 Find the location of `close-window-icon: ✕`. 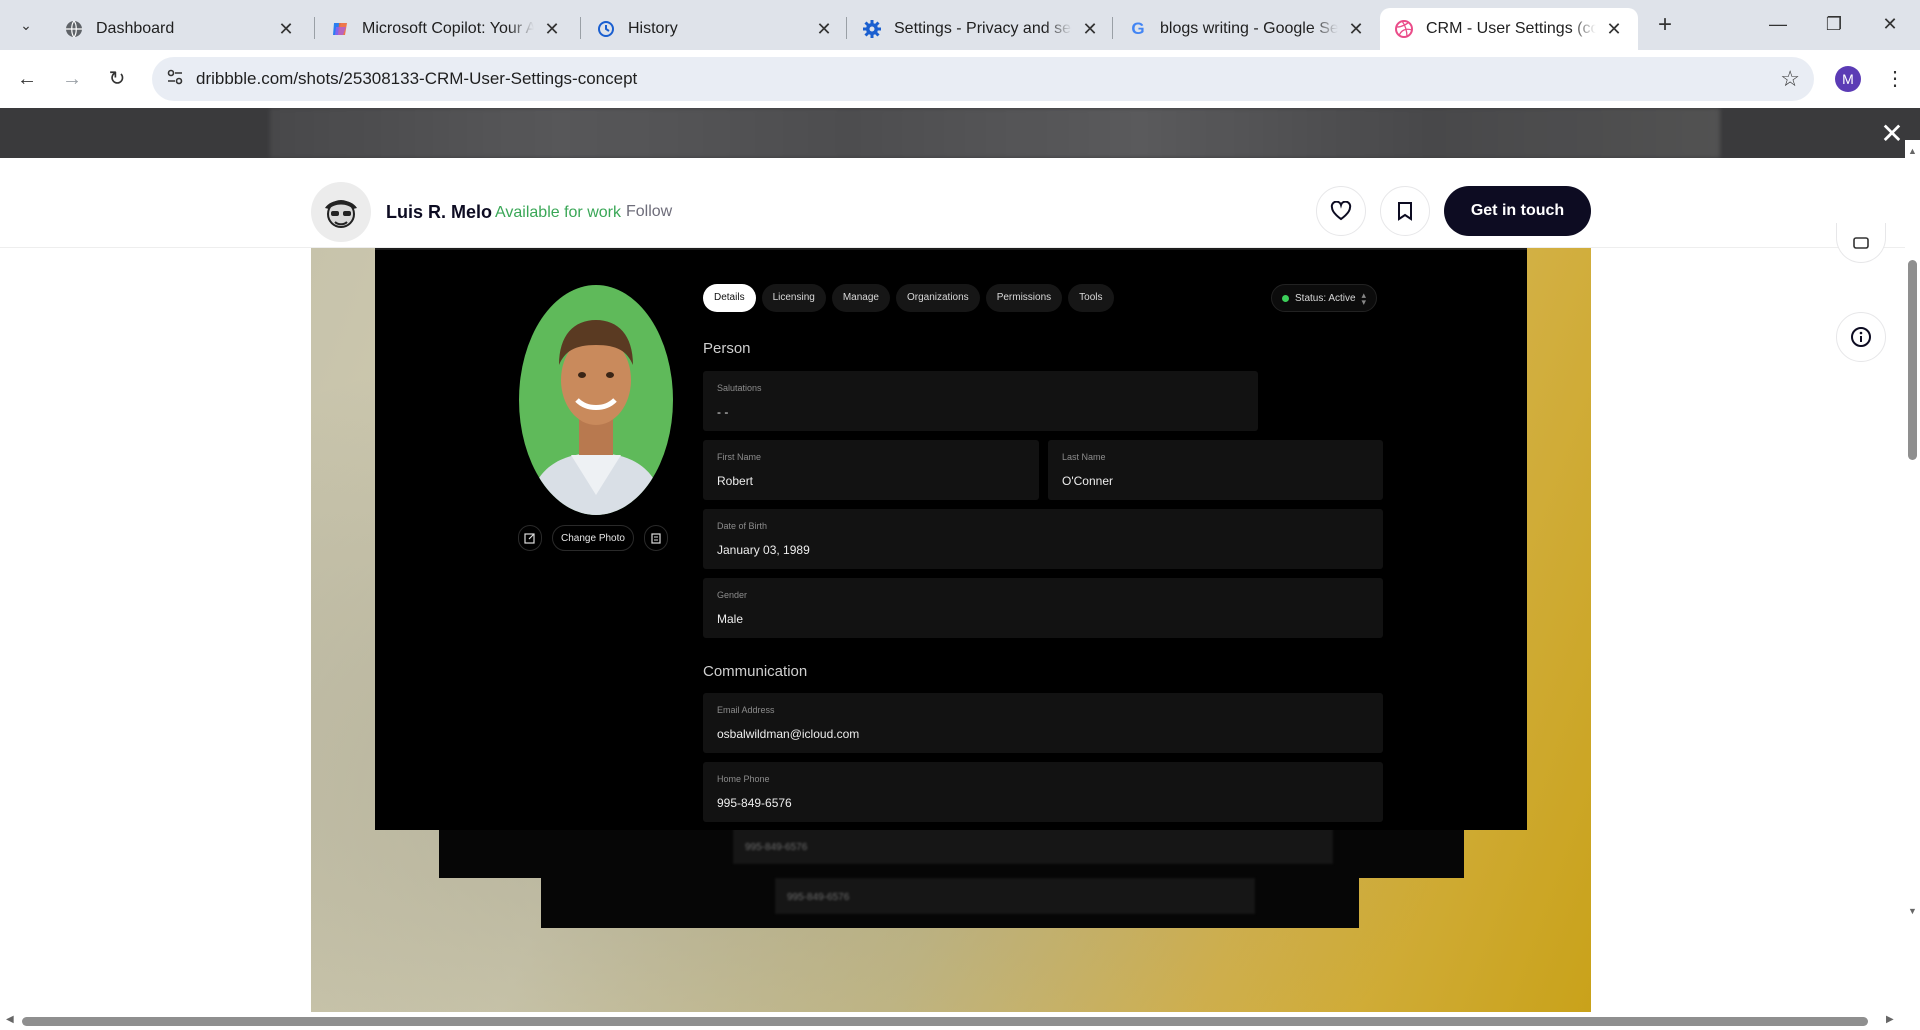

close-window-icon: ✕ is located at coordinates (1890, 24).